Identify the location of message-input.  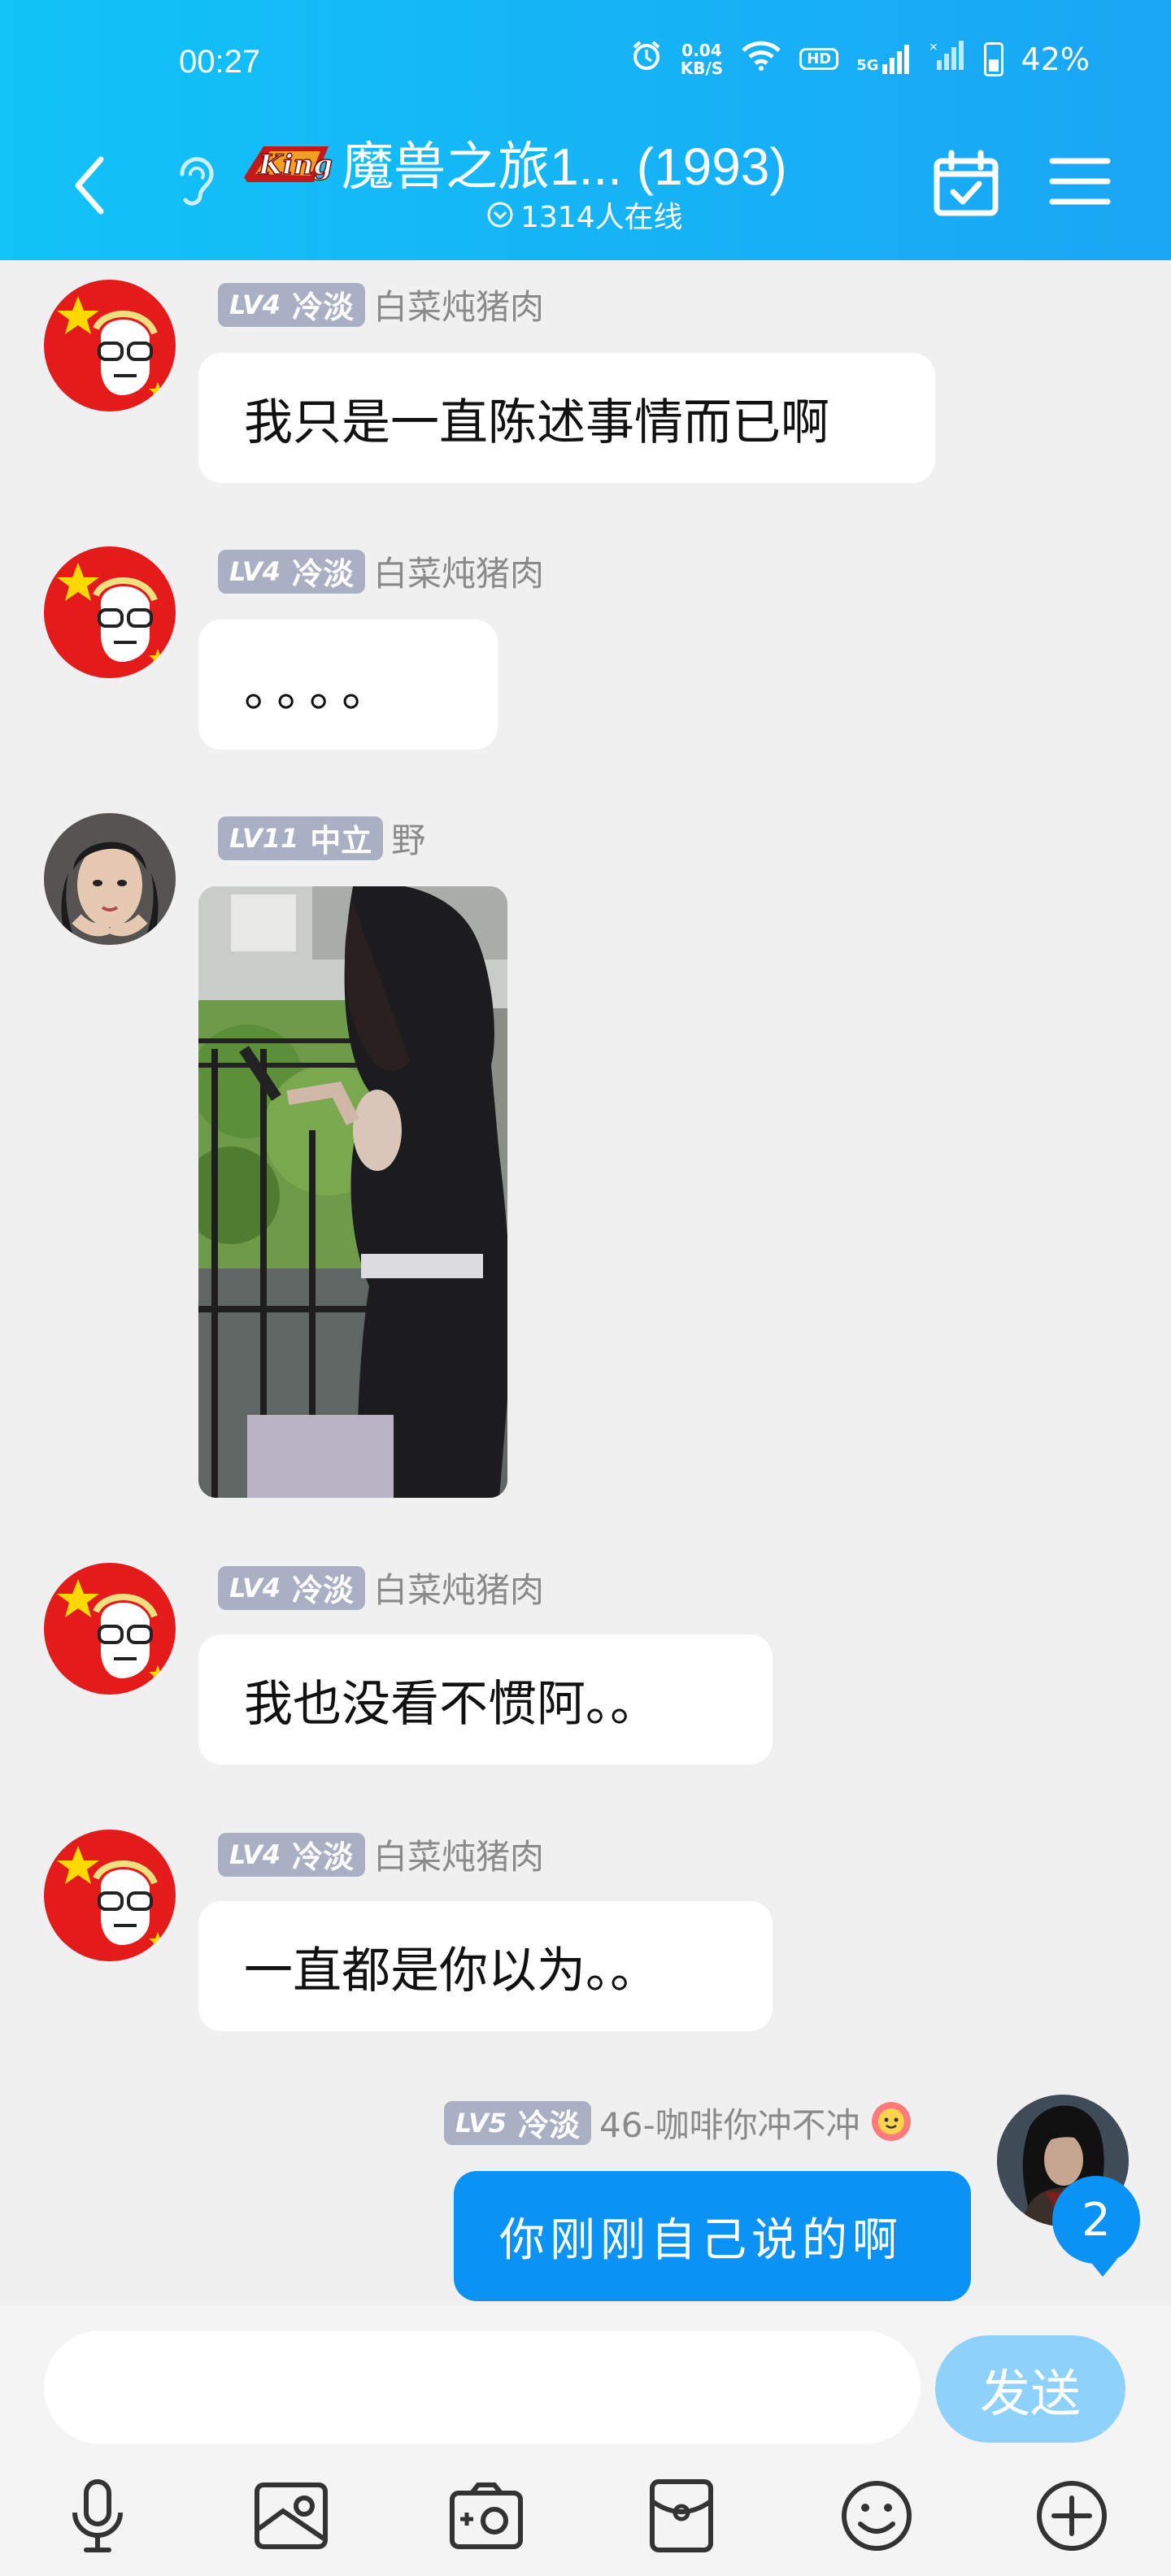
(482, 2387).